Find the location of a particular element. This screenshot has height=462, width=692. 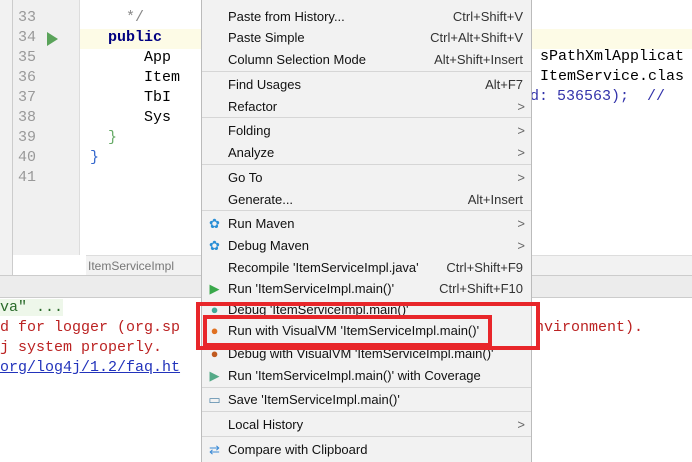

menu-item-column-selection-mode: Column Selection Mode Alt+Shift+Insert is located at coordinates (366, 59).